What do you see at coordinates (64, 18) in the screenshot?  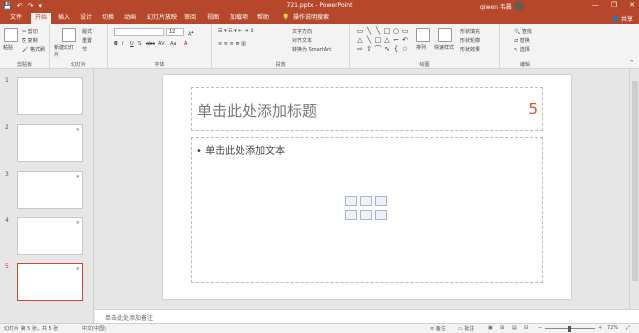 I see `tab-insert: 插入` at bounding box center [64, 18].